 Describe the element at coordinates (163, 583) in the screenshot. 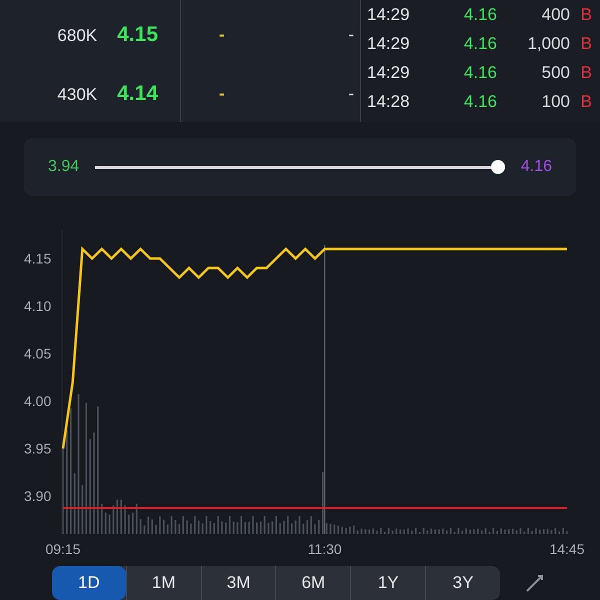

I see `period-tab: 1M` at that location.